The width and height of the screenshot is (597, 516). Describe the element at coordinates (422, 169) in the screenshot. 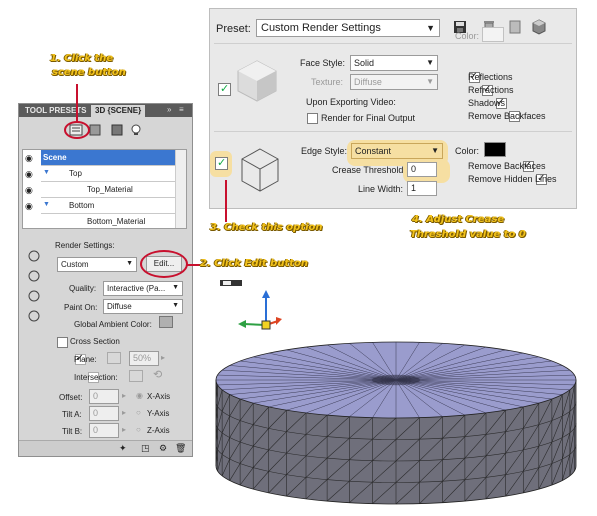

I see `crease-threshold-input: 0` at that location.